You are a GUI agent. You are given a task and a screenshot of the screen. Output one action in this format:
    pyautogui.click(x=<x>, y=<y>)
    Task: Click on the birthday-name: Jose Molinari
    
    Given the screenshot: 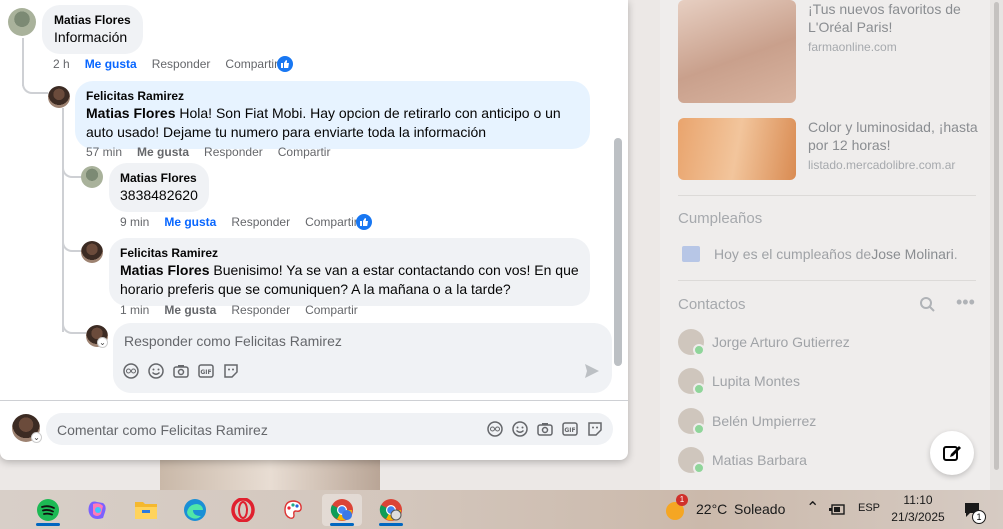 What is the action you would take?
    pyautogui.click(x=912, y=254)
    